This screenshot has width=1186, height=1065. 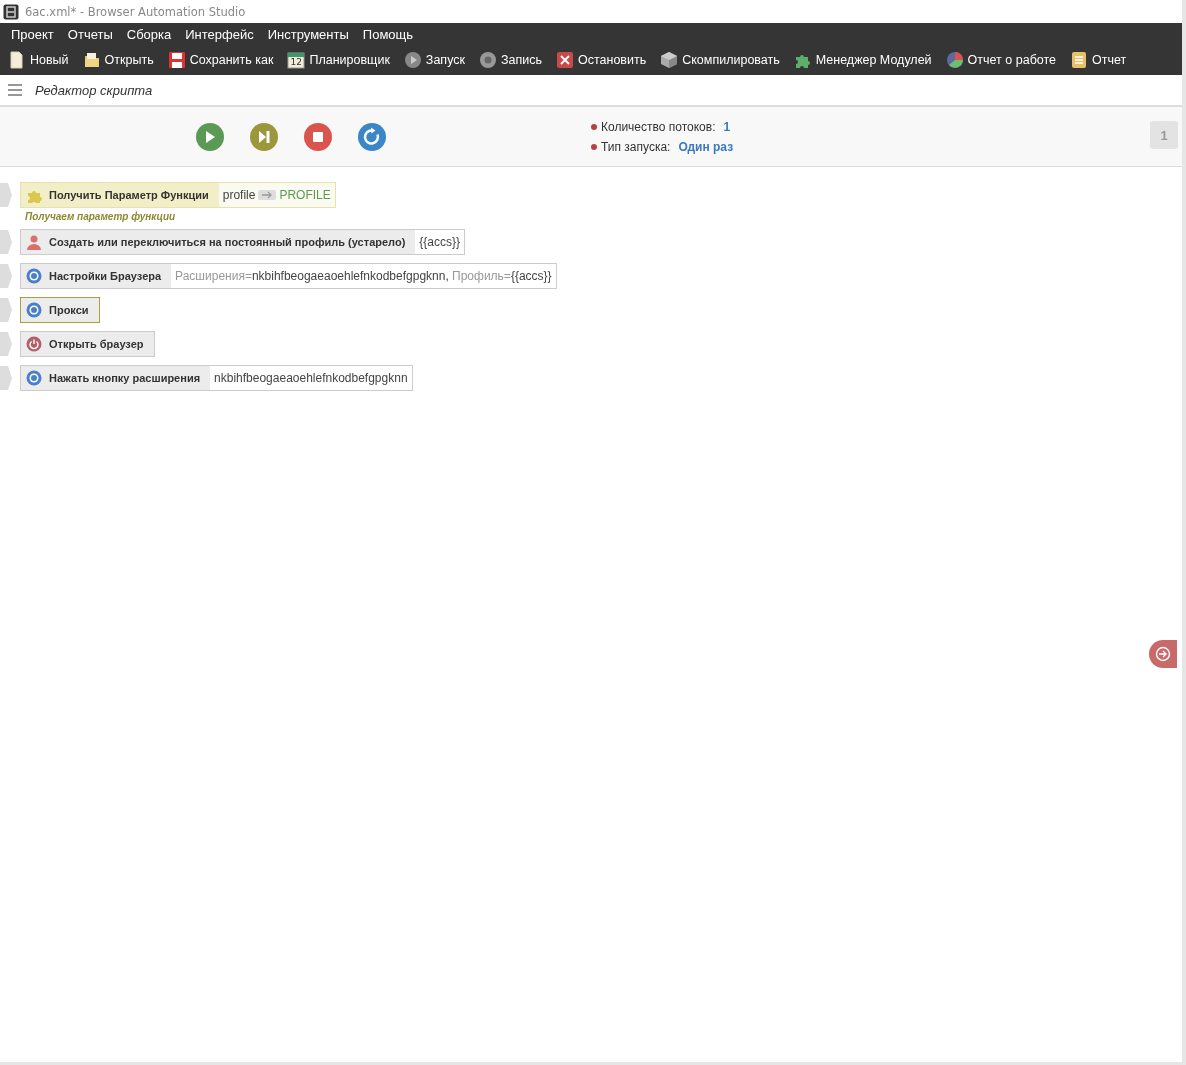 I want to click on menu-item: Проект, so click(x=32, y=34).